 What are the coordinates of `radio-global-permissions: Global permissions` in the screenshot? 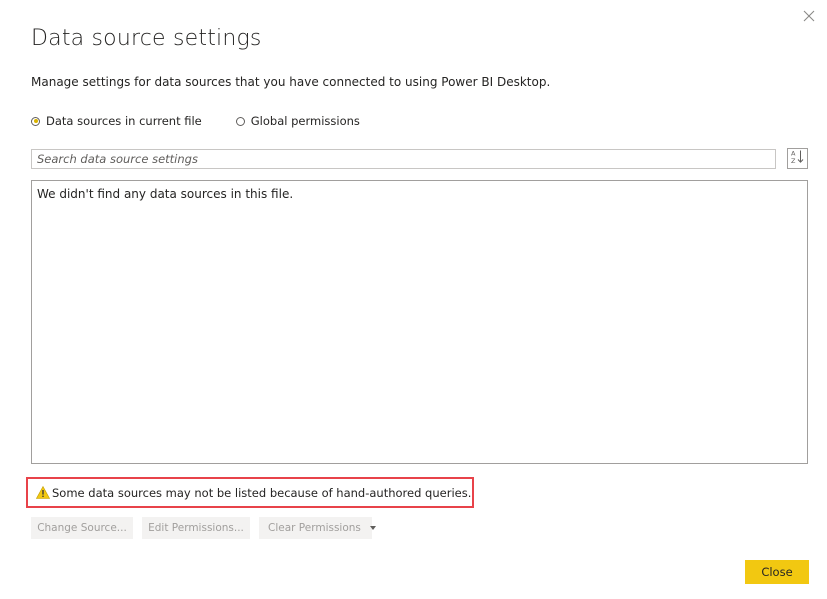 It's located at (297, 121).